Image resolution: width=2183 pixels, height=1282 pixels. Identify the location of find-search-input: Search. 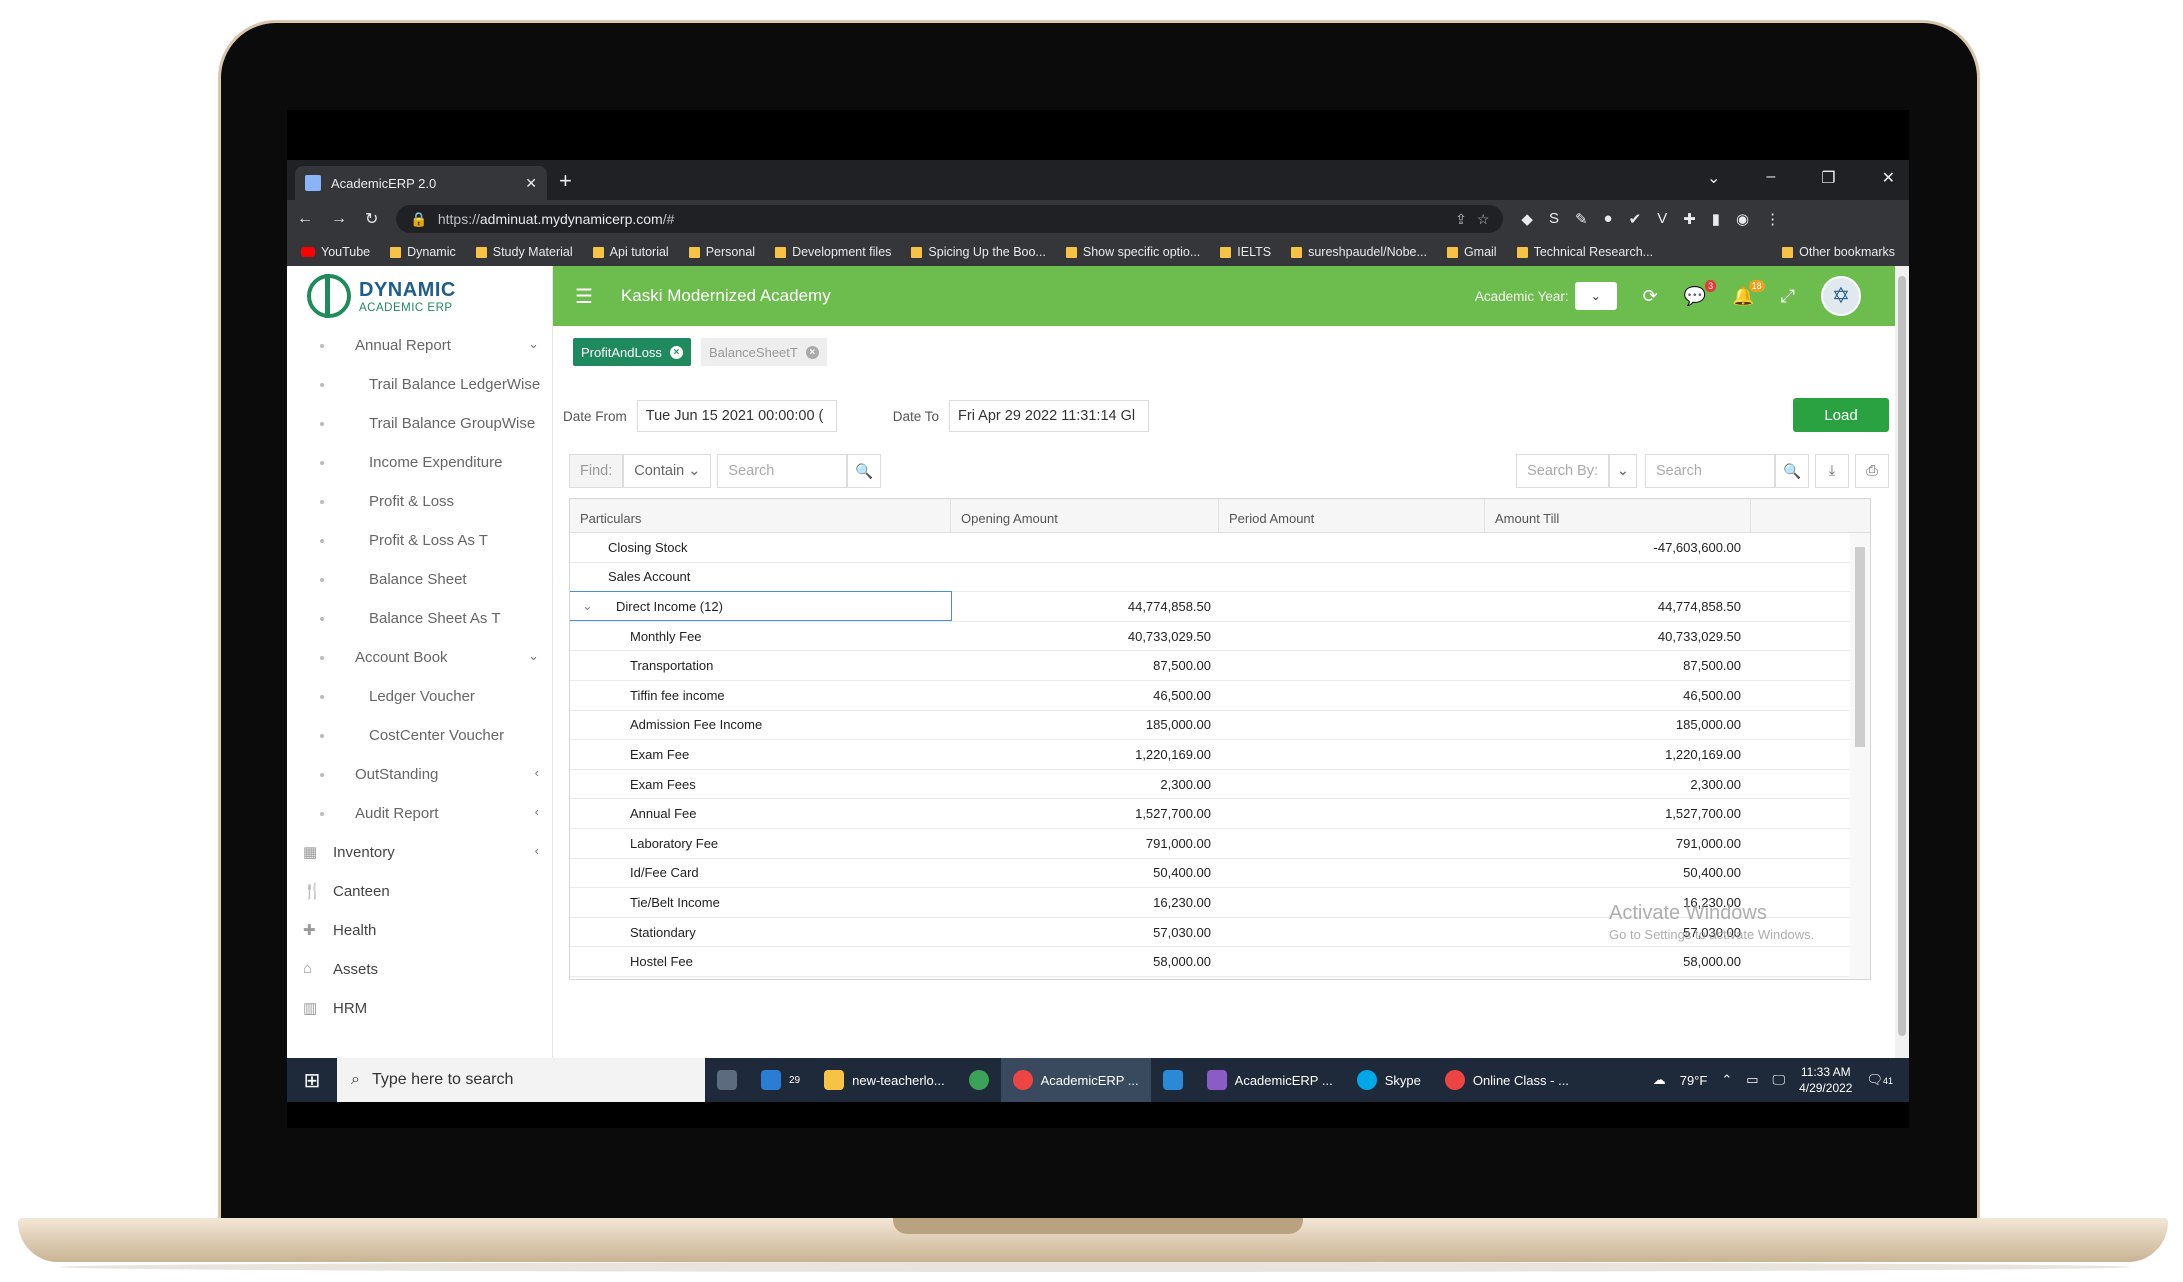
(782, 471).